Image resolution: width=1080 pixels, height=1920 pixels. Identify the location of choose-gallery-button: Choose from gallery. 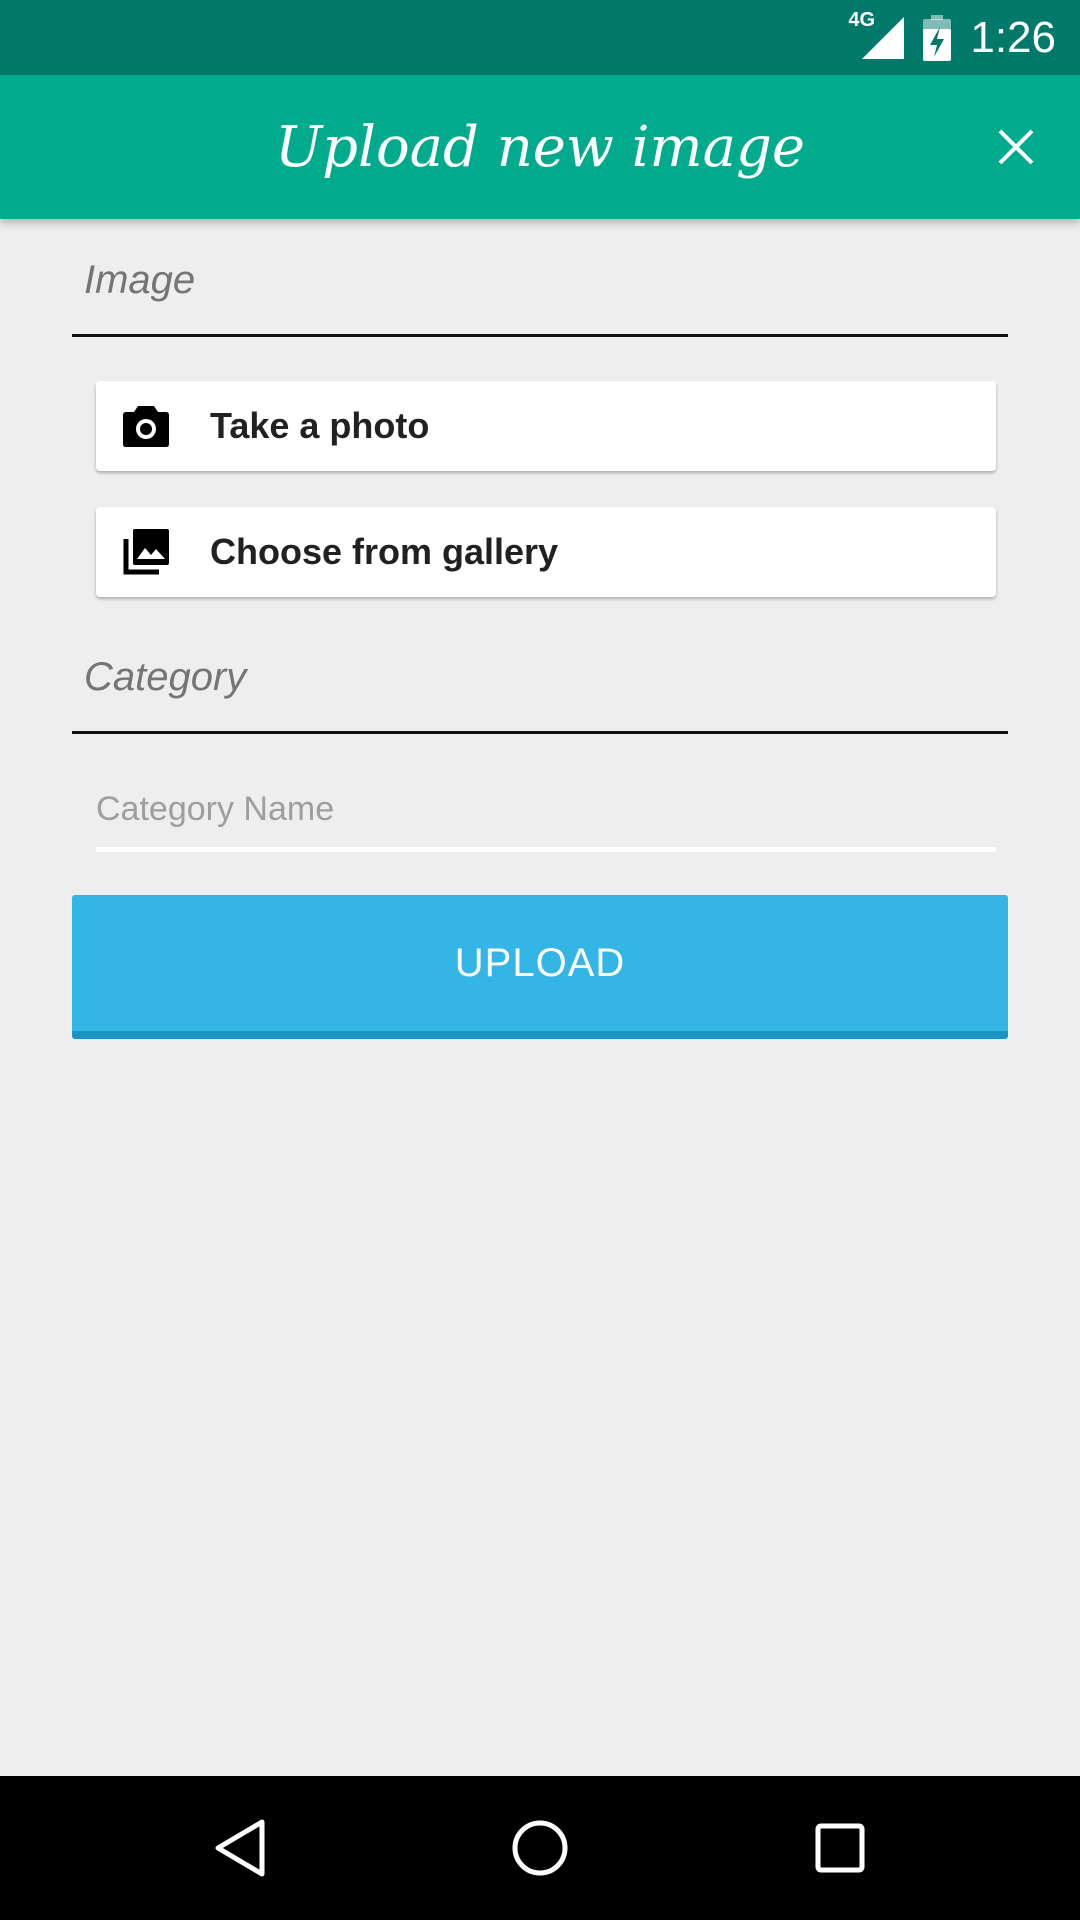
(546, 552).